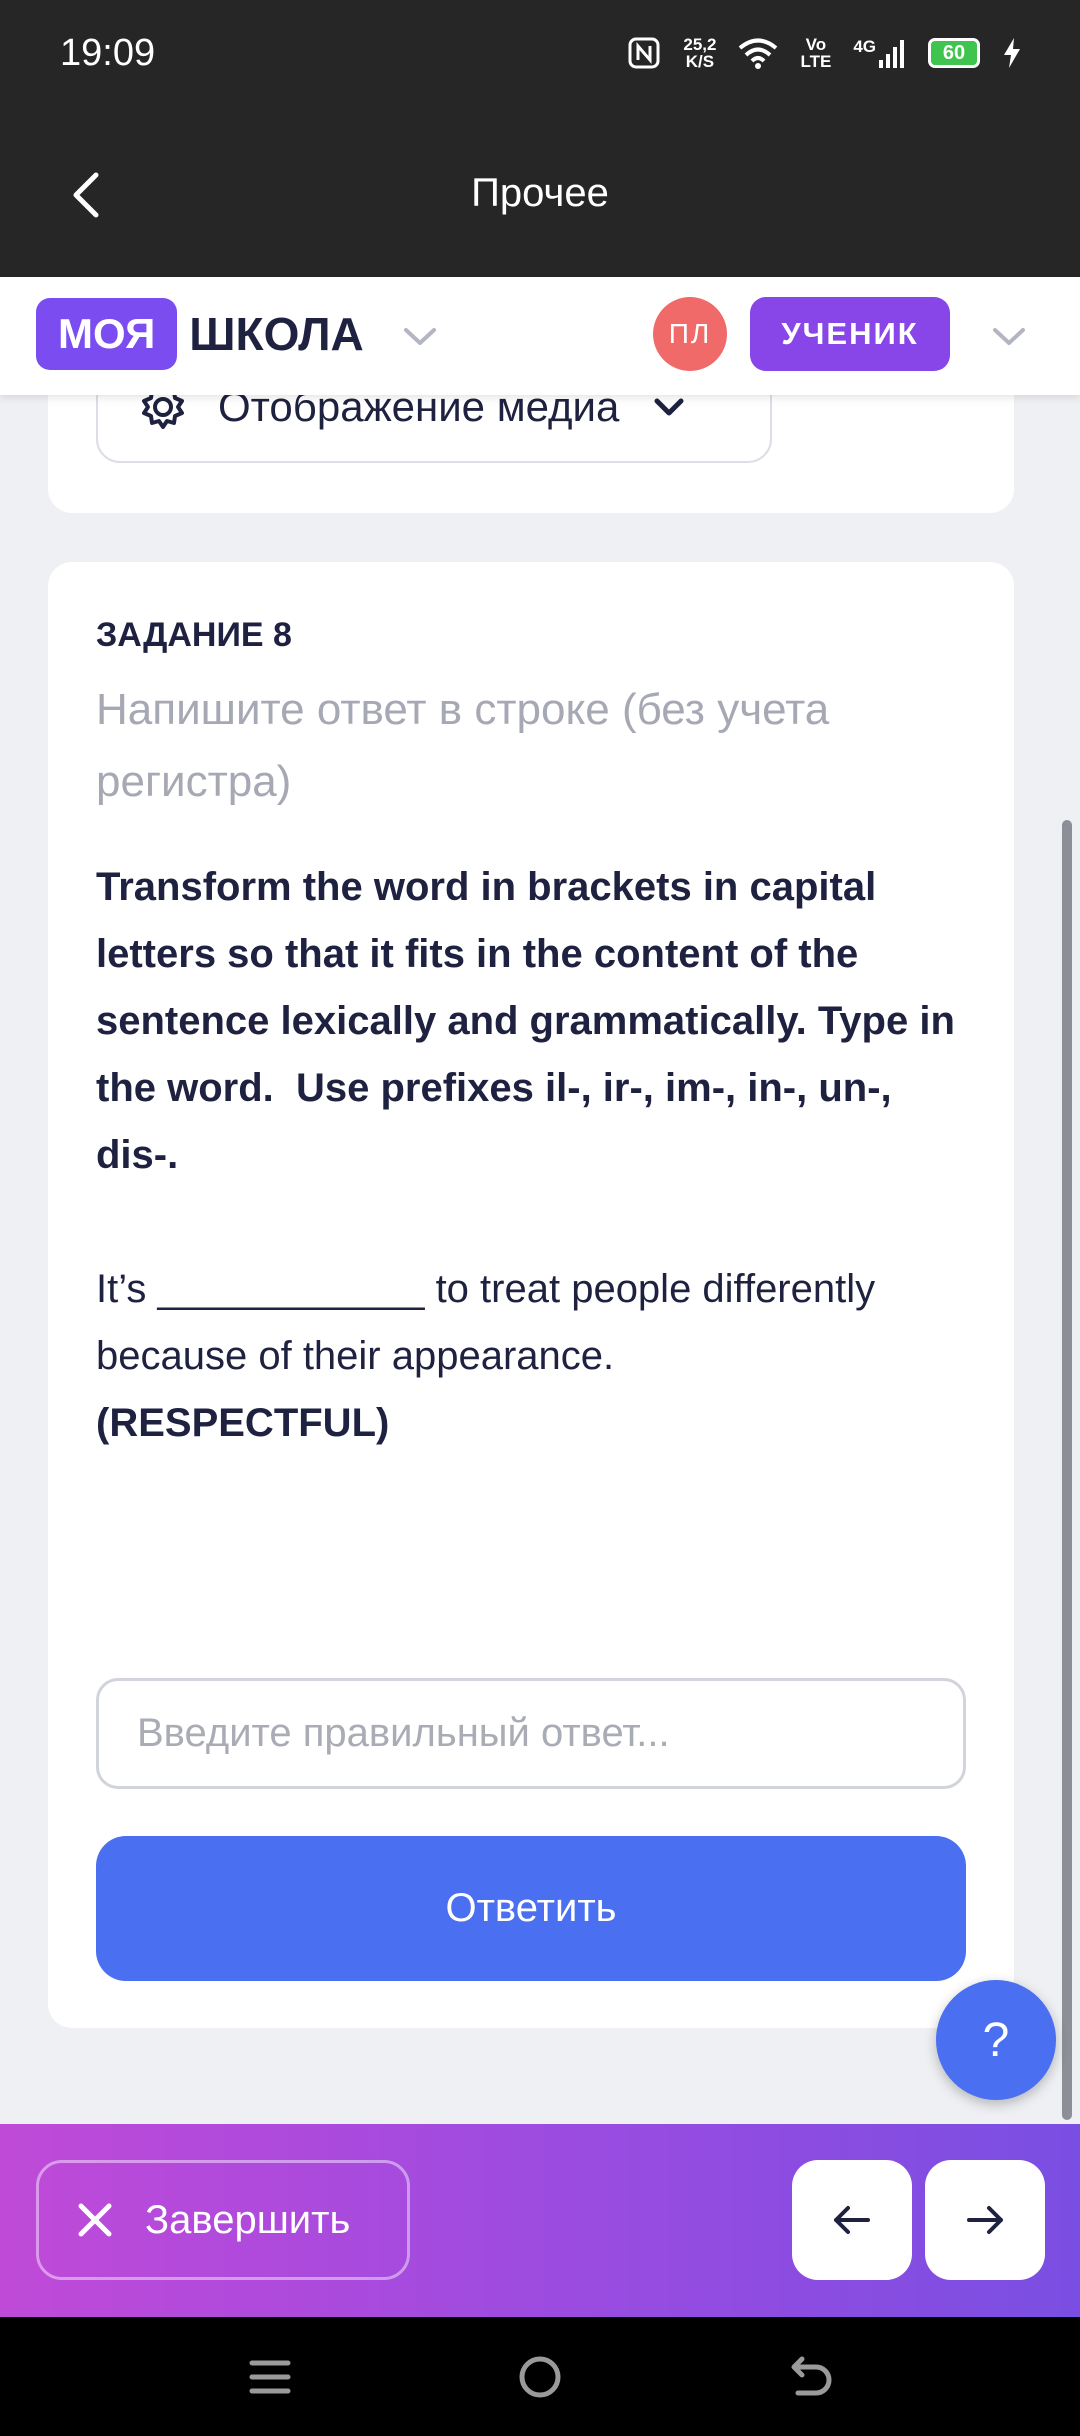  I want to click on app-bar: Прочее, so click(540, 196).